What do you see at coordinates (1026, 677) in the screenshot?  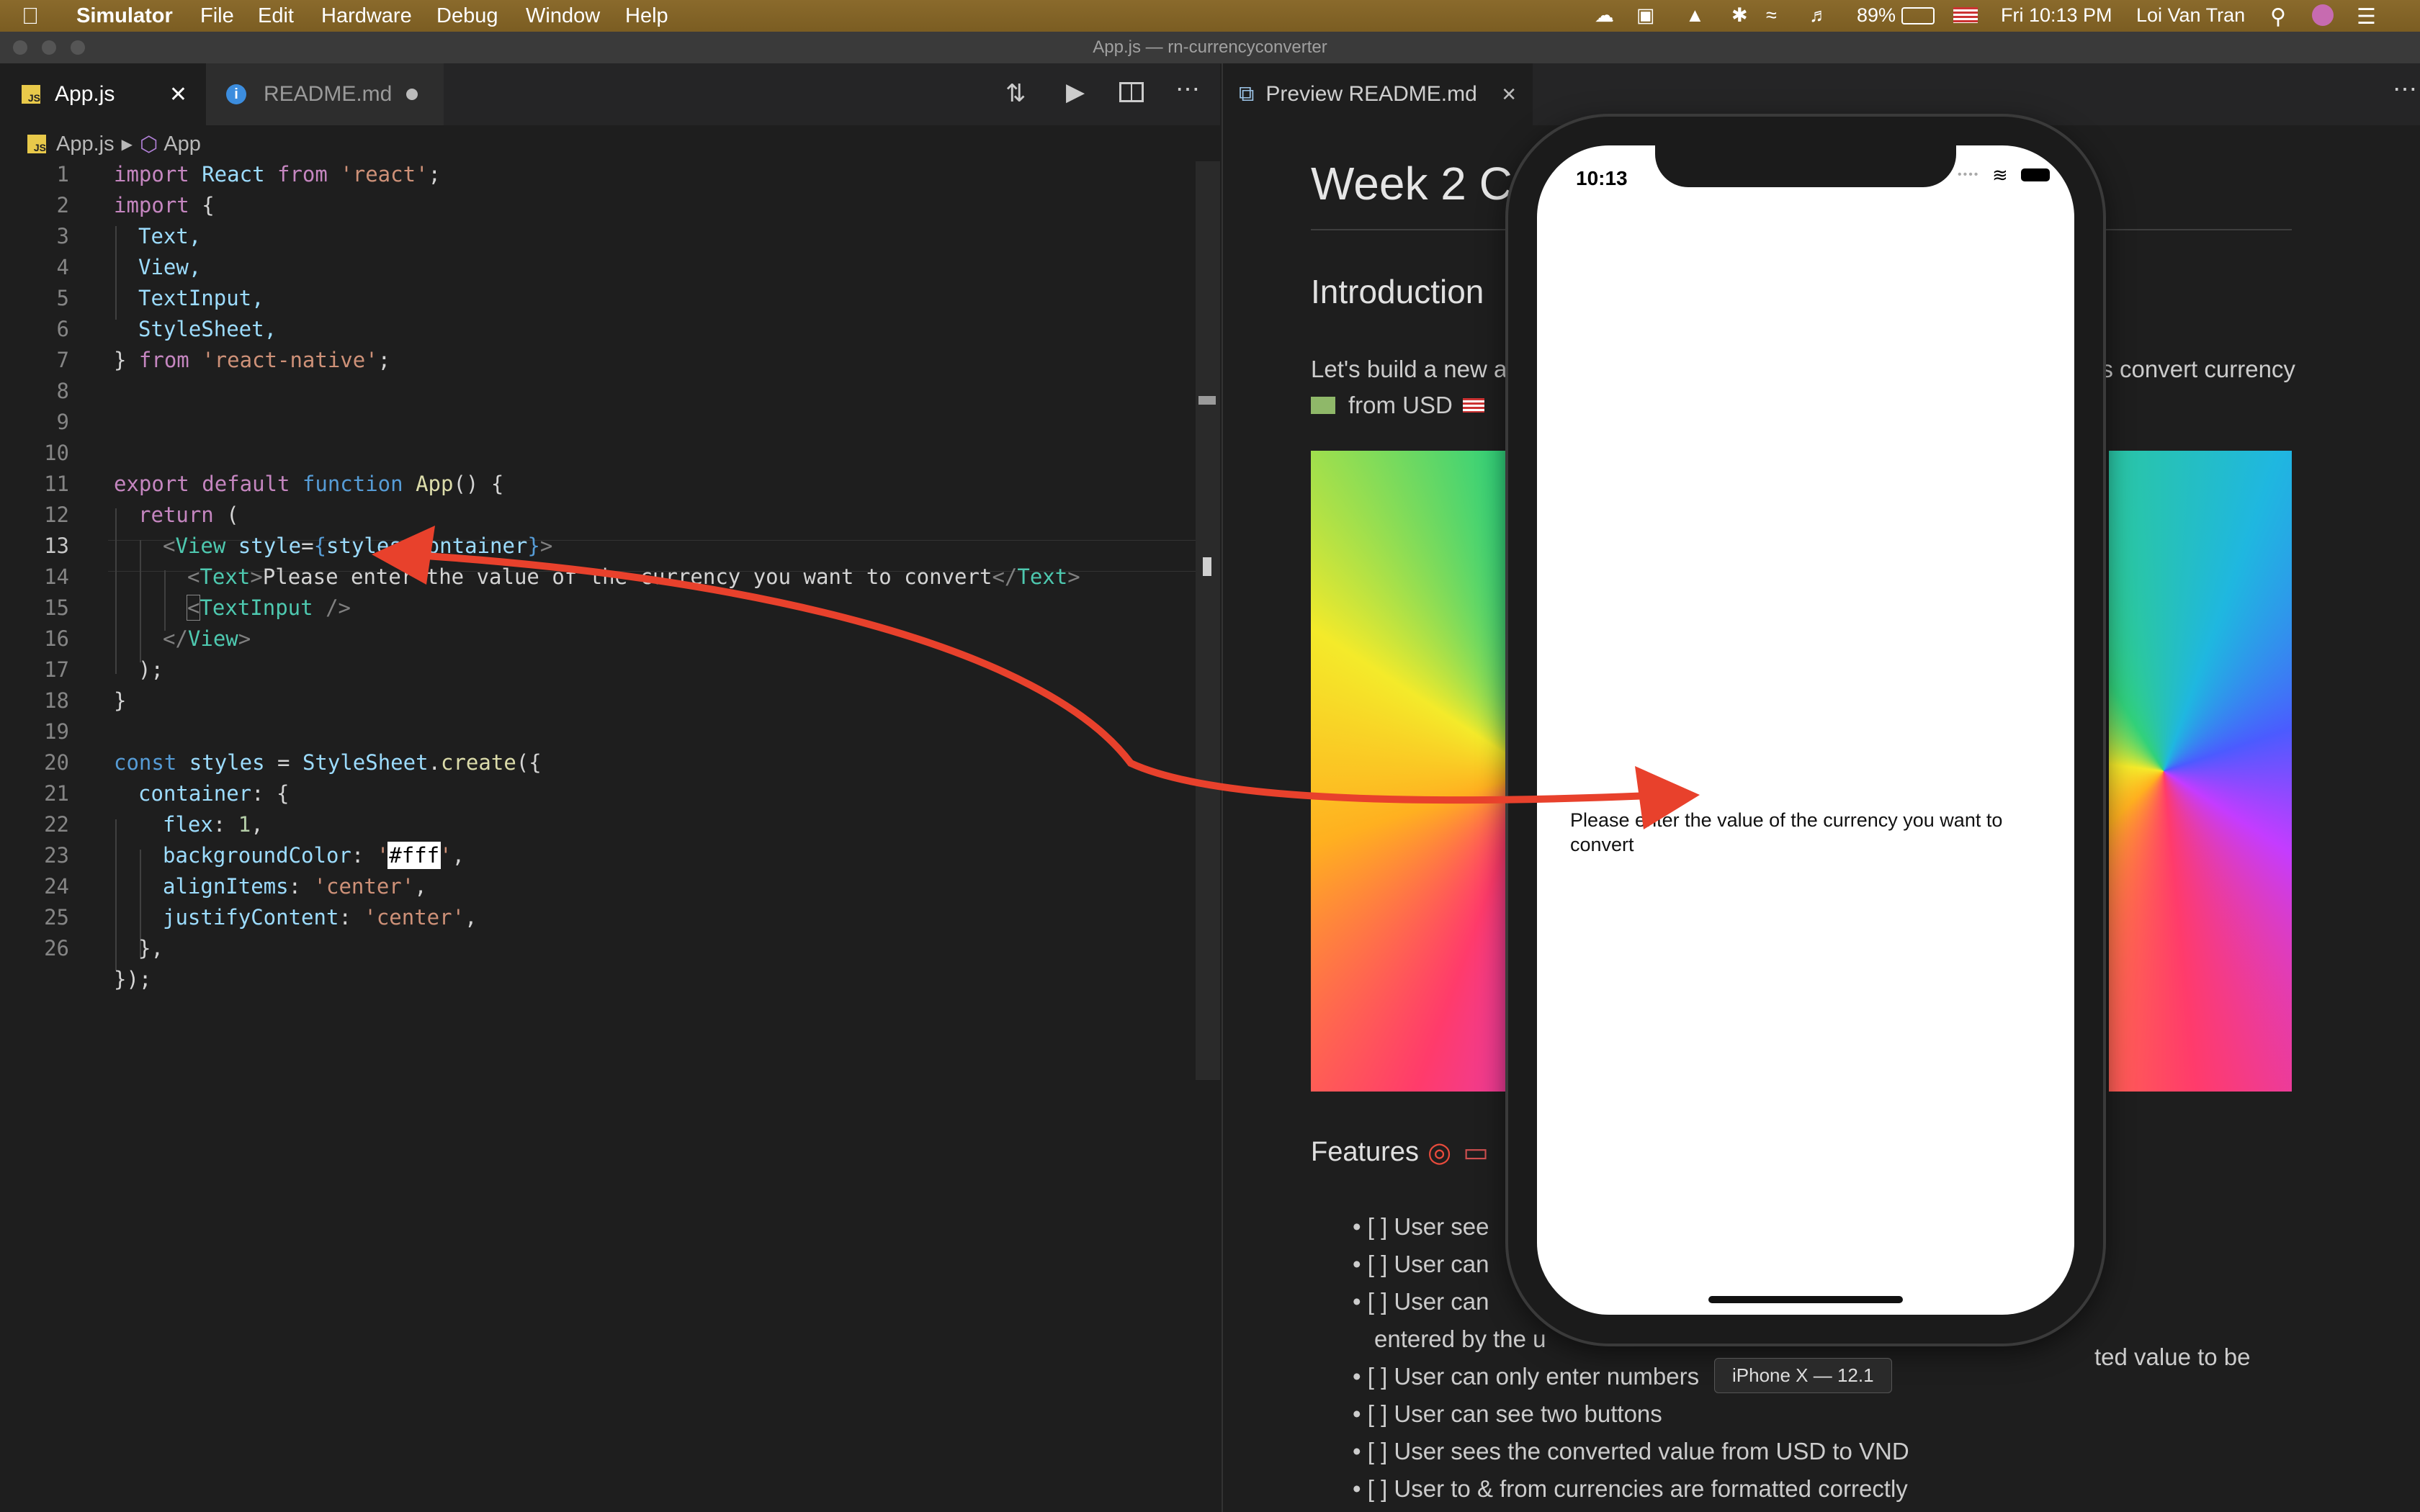 I see `arrow-path` at bounding box center [1026, 677].